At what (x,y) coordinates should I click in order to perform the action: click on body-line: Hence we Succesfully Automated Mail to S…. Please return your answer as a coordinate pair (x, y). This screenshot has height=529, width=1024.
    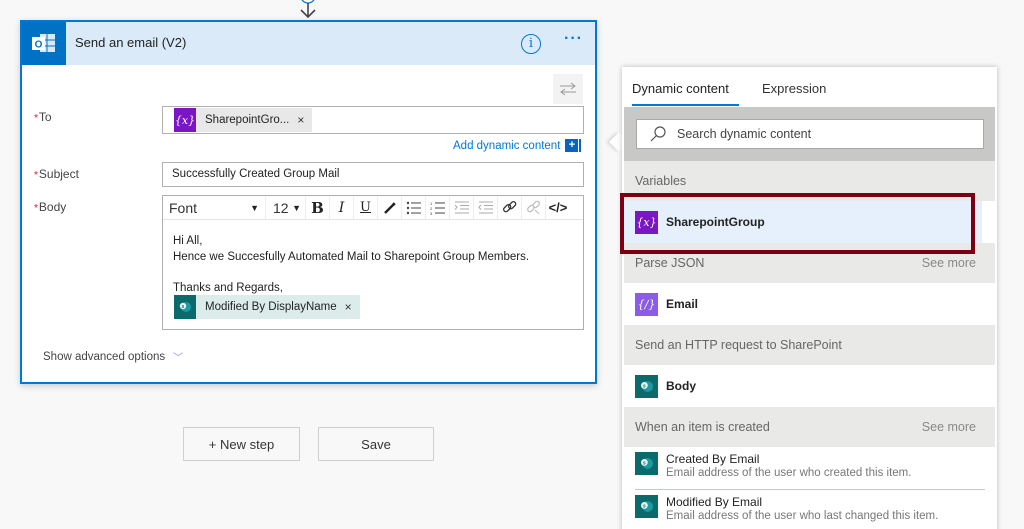
    Looking at the image, I should click on (351, 257).